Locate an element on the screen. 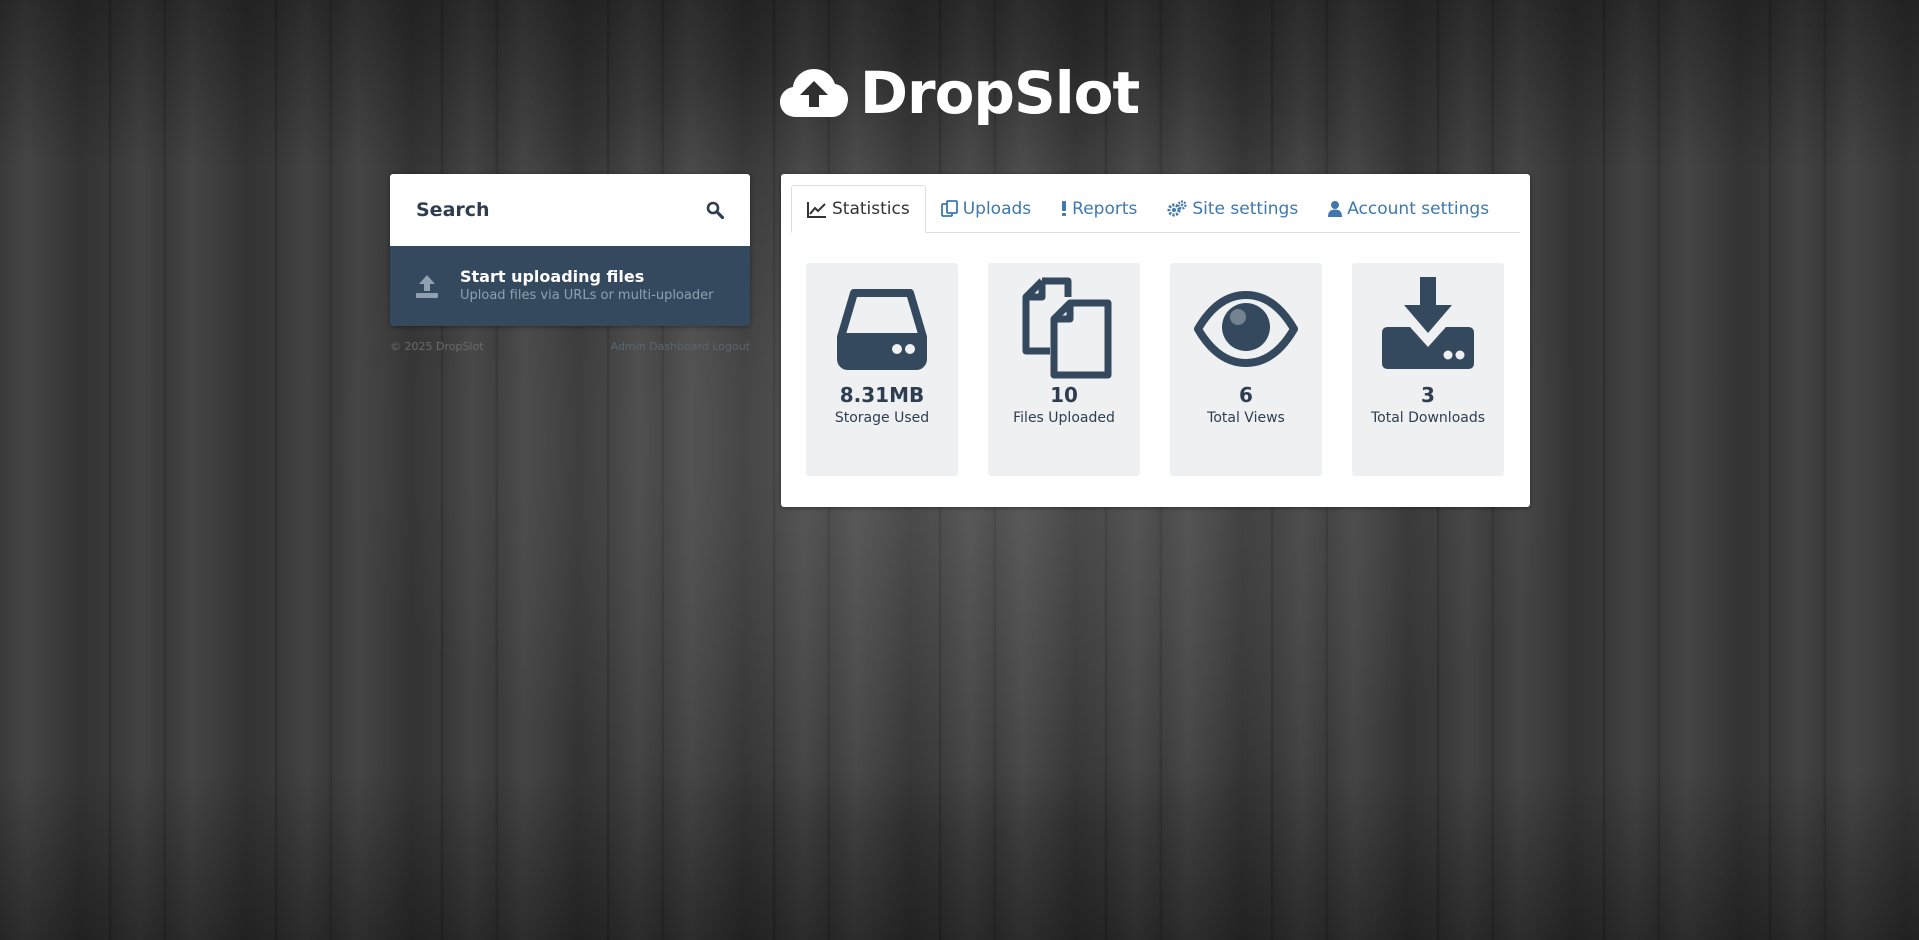 The width and height of the screenshot is (1919, 940). footer-links: Admin Dashboard Logout is located at coordinates (680, 346).